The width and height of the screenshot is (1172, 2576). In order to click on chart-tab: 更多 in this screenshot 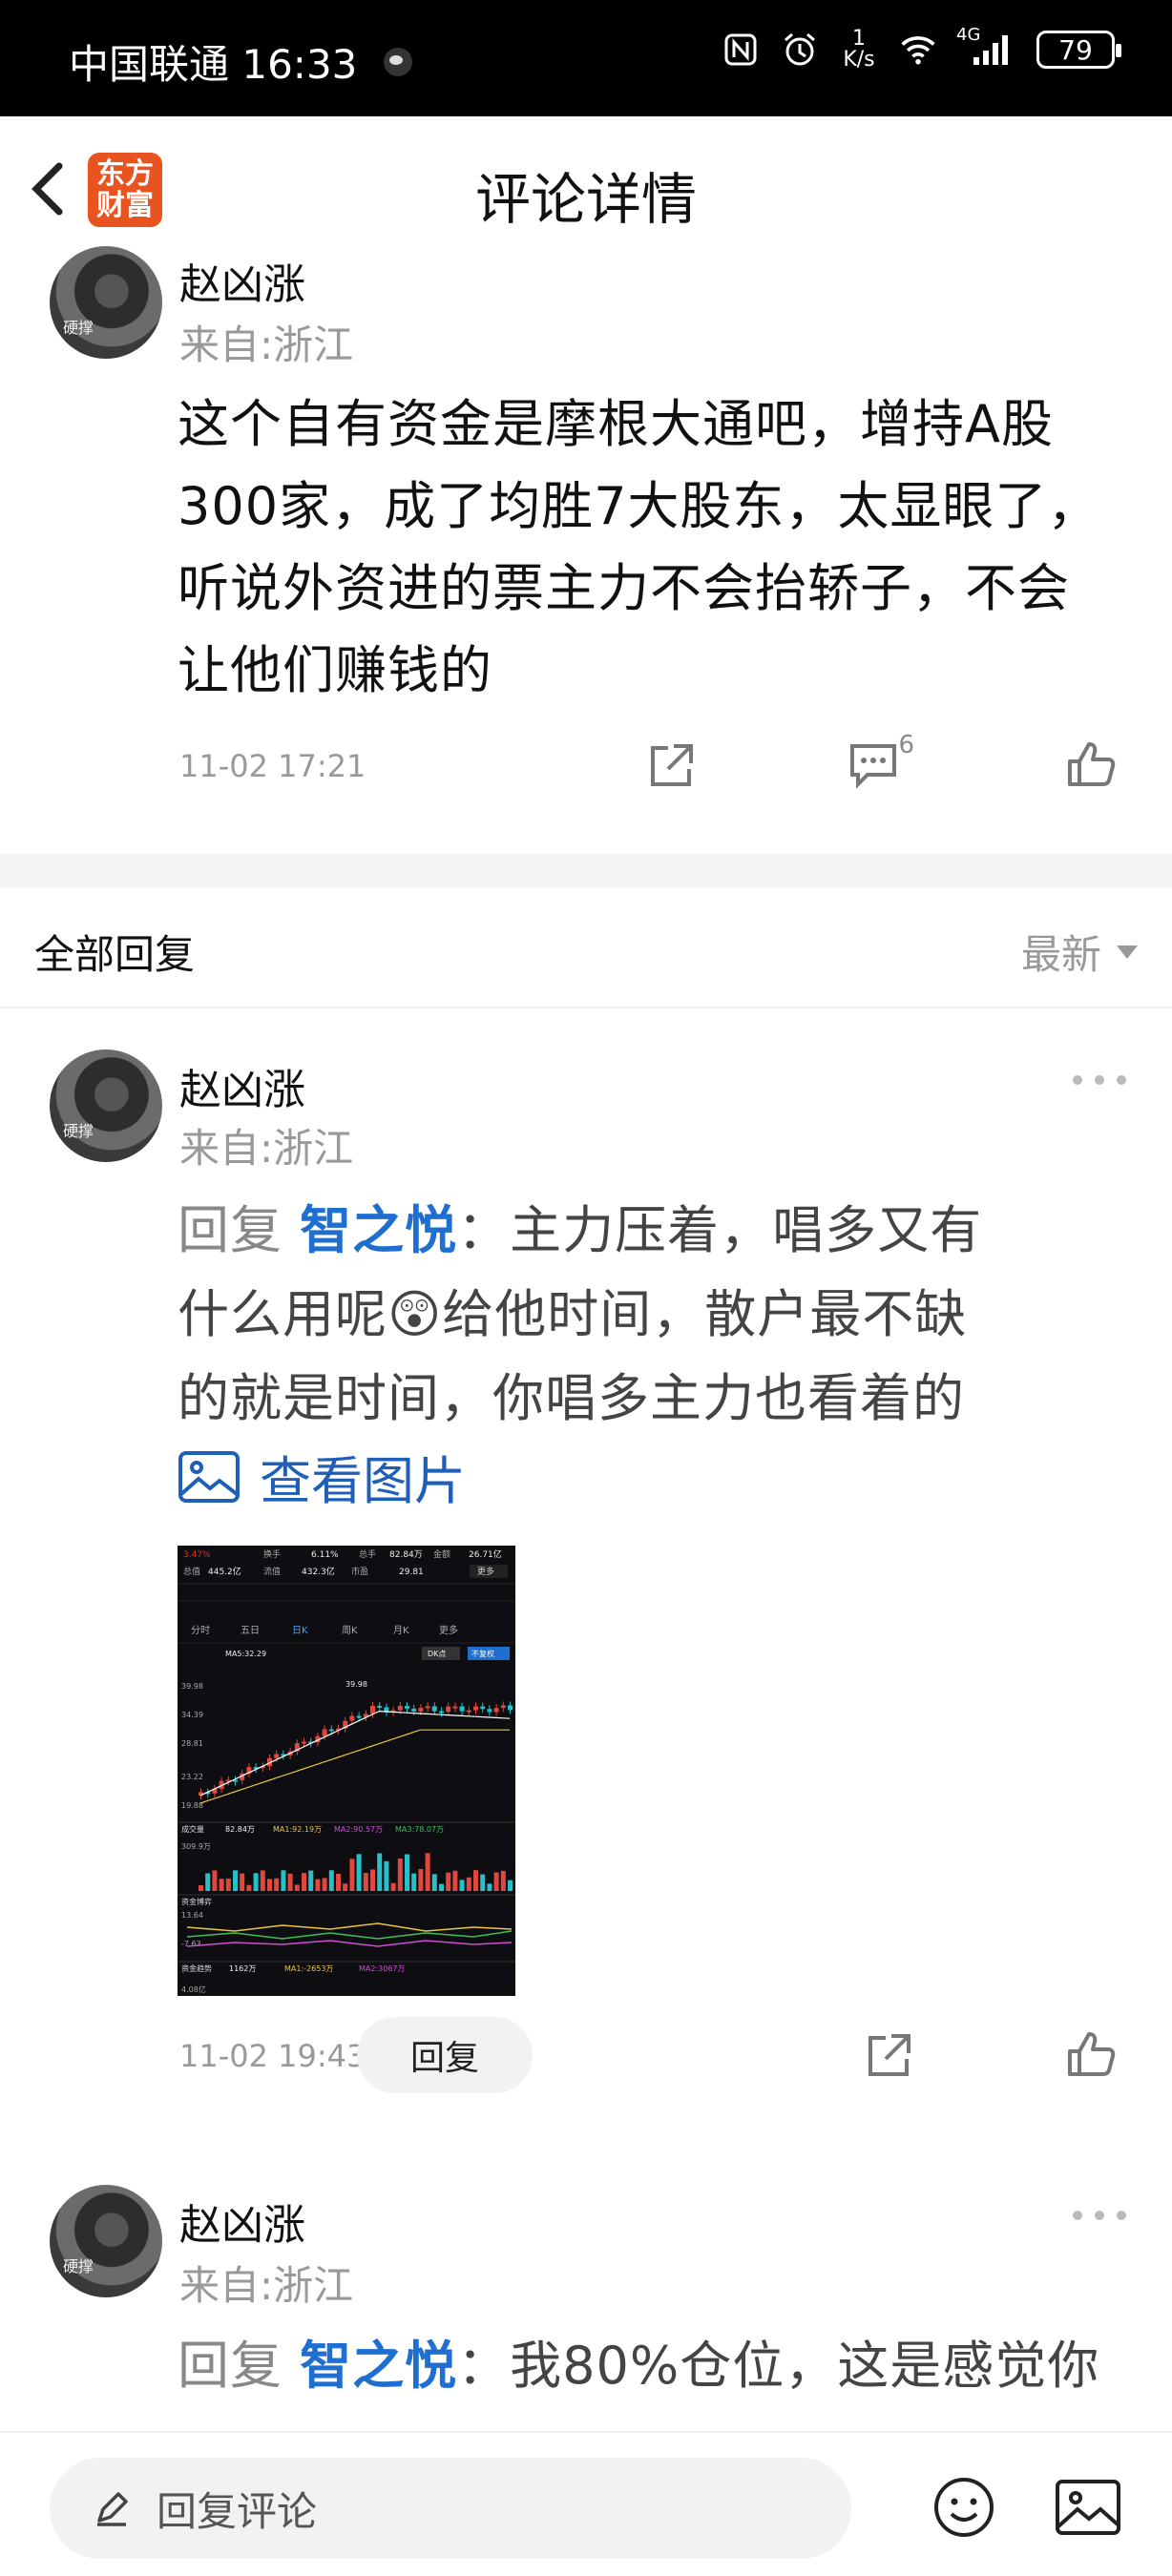, I will do `click(448, 1630)`.